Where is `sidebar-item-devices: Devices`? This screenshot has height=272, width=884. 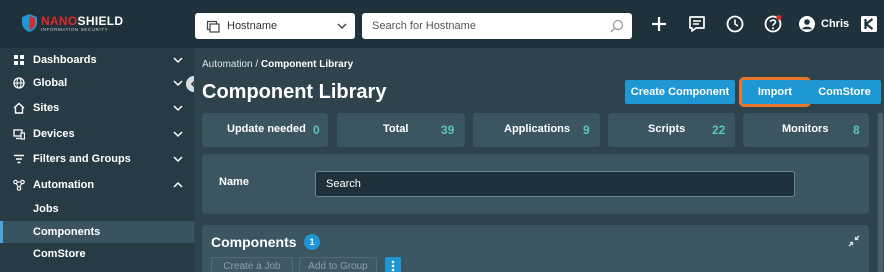
sidebar-item-devices: Devices is located at coordinates (97, 134).